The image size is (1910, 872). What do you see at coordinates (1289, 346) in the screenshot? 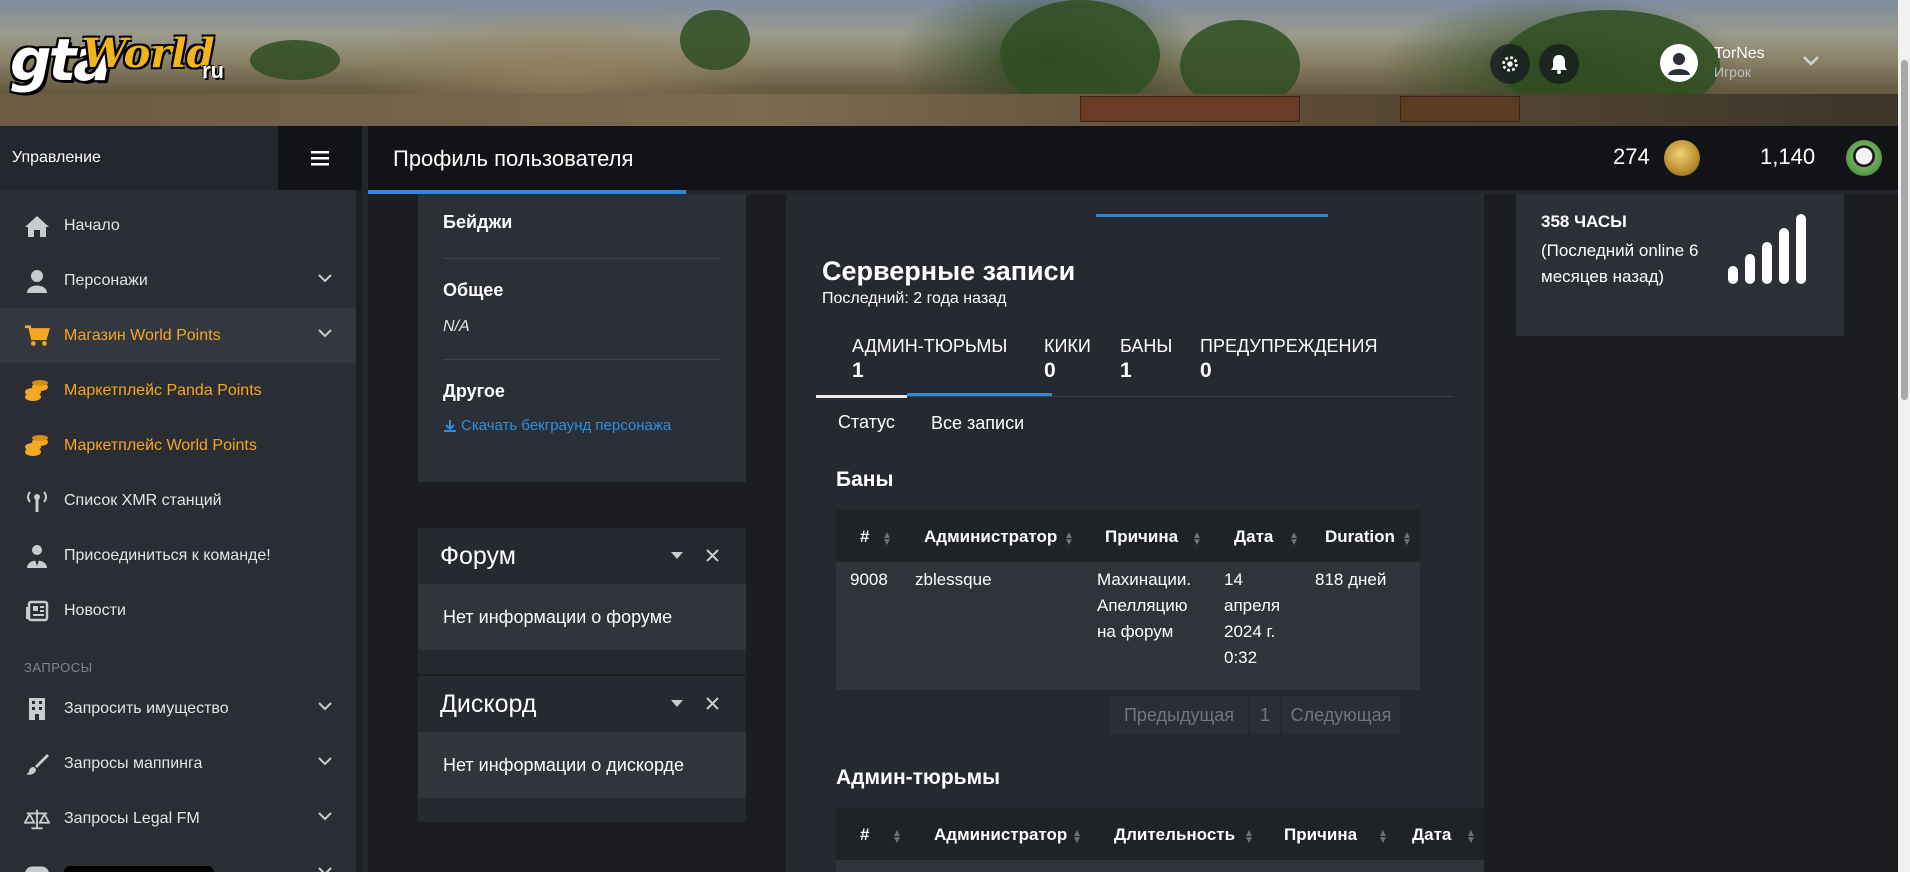
I see `stat-label: ПРЕДУПРЕЖДЕНИЯ` at bounding box center [1289, 346].